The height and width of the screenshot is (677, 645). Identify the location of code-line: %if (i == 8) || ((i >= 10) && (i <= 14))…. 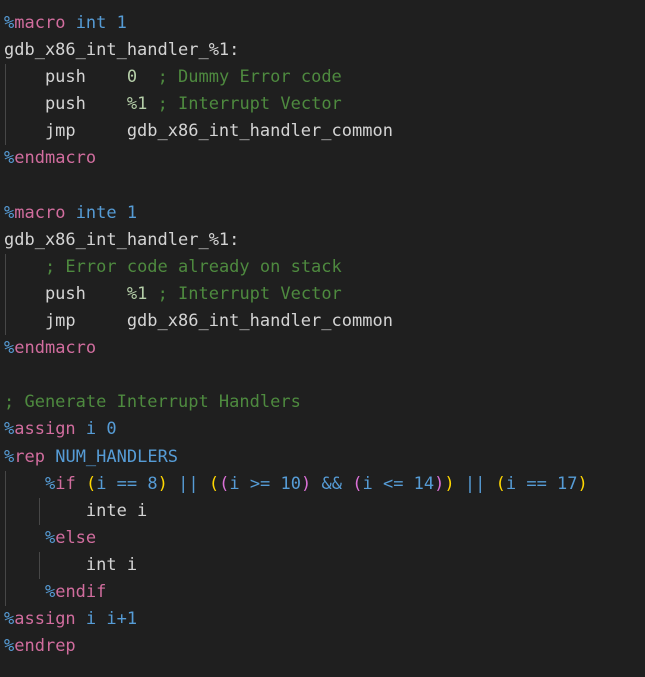
(322, 484).